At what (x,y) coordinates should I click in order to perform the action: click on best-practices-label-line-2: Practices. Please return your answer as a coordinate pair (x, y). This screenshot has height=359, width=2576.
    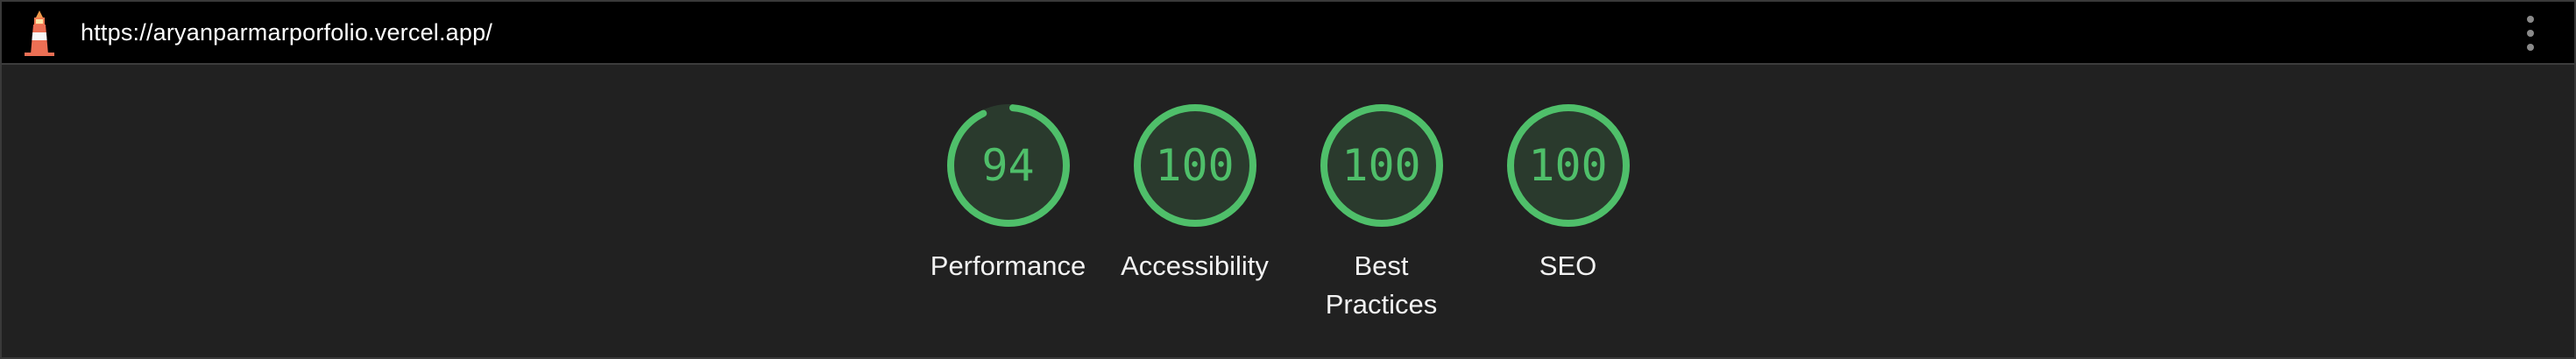
    Looking at the image, I should click on (1381, 304).